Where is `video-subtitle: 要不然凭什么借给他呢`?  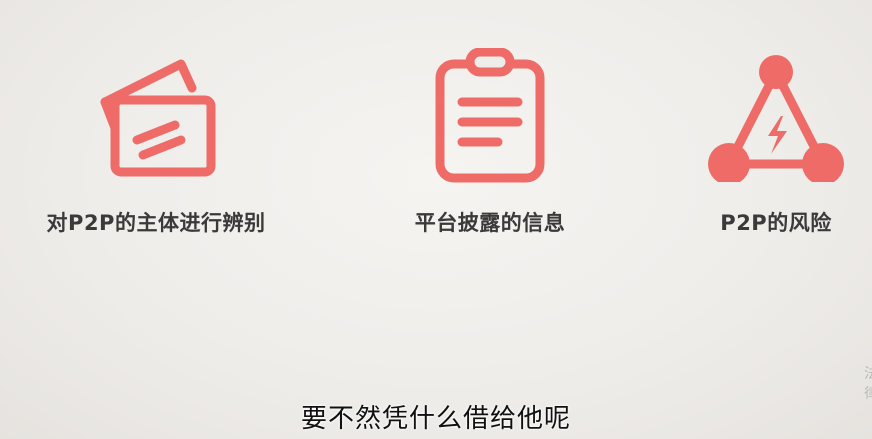 video-subtitle: 要不然凭什么借给他呢 is located at coordinates (435, 419).